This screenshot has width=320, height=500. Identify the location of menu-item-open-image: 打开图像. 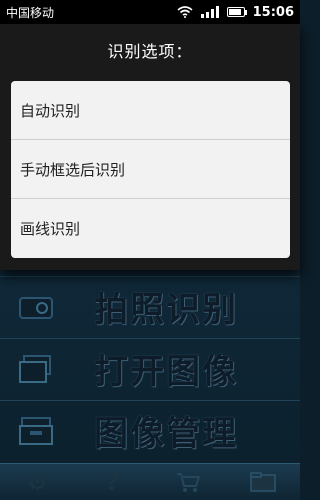
(150, 368).